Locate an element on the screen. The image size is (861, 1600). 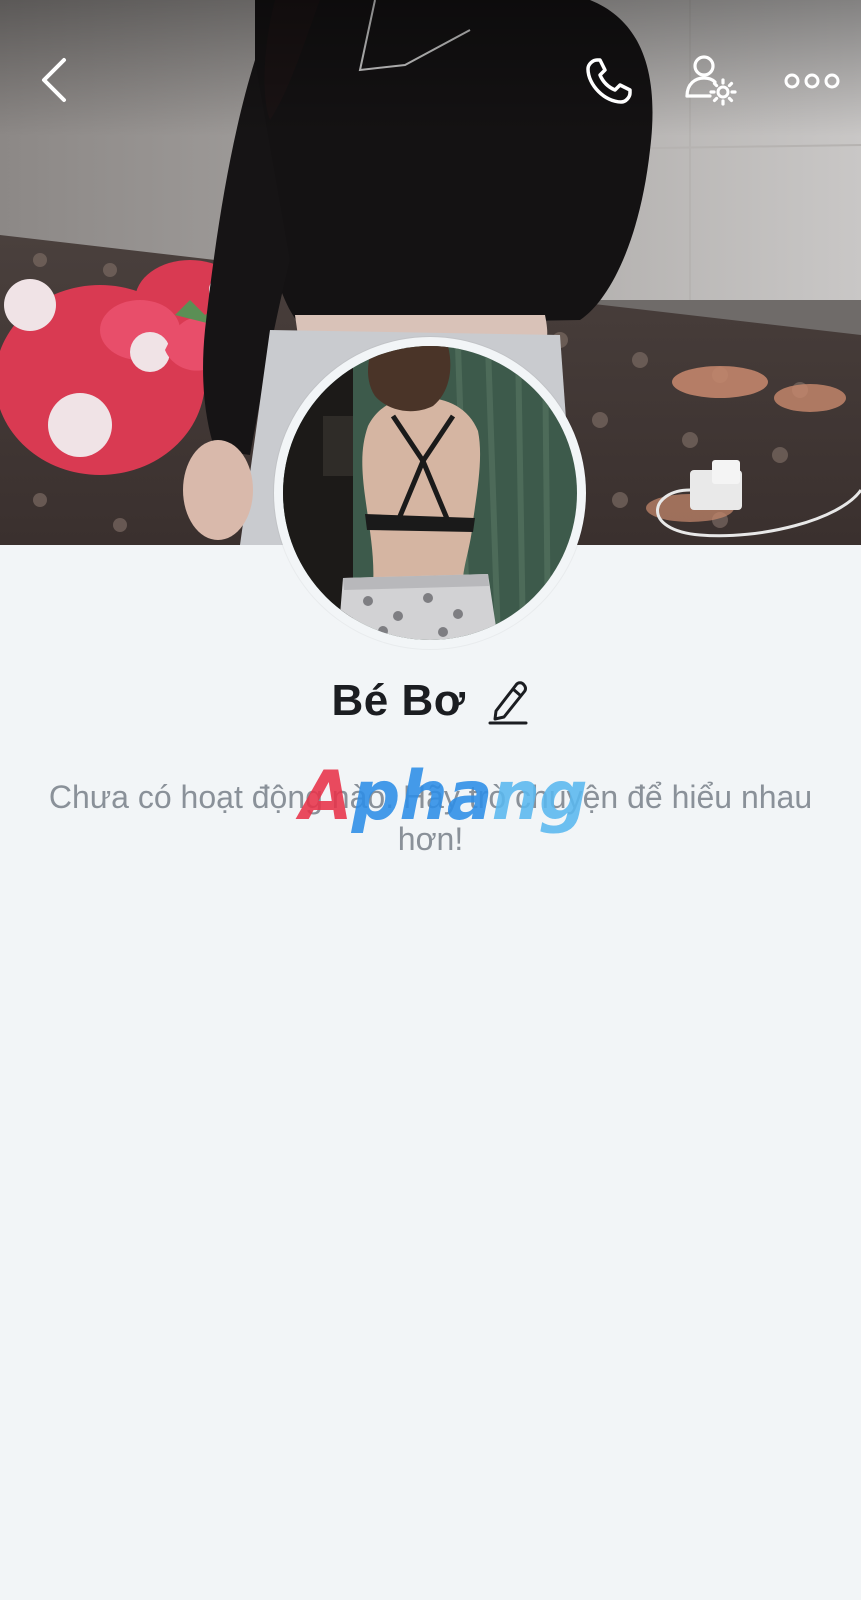
call-button is located at coordinates (609, 81).